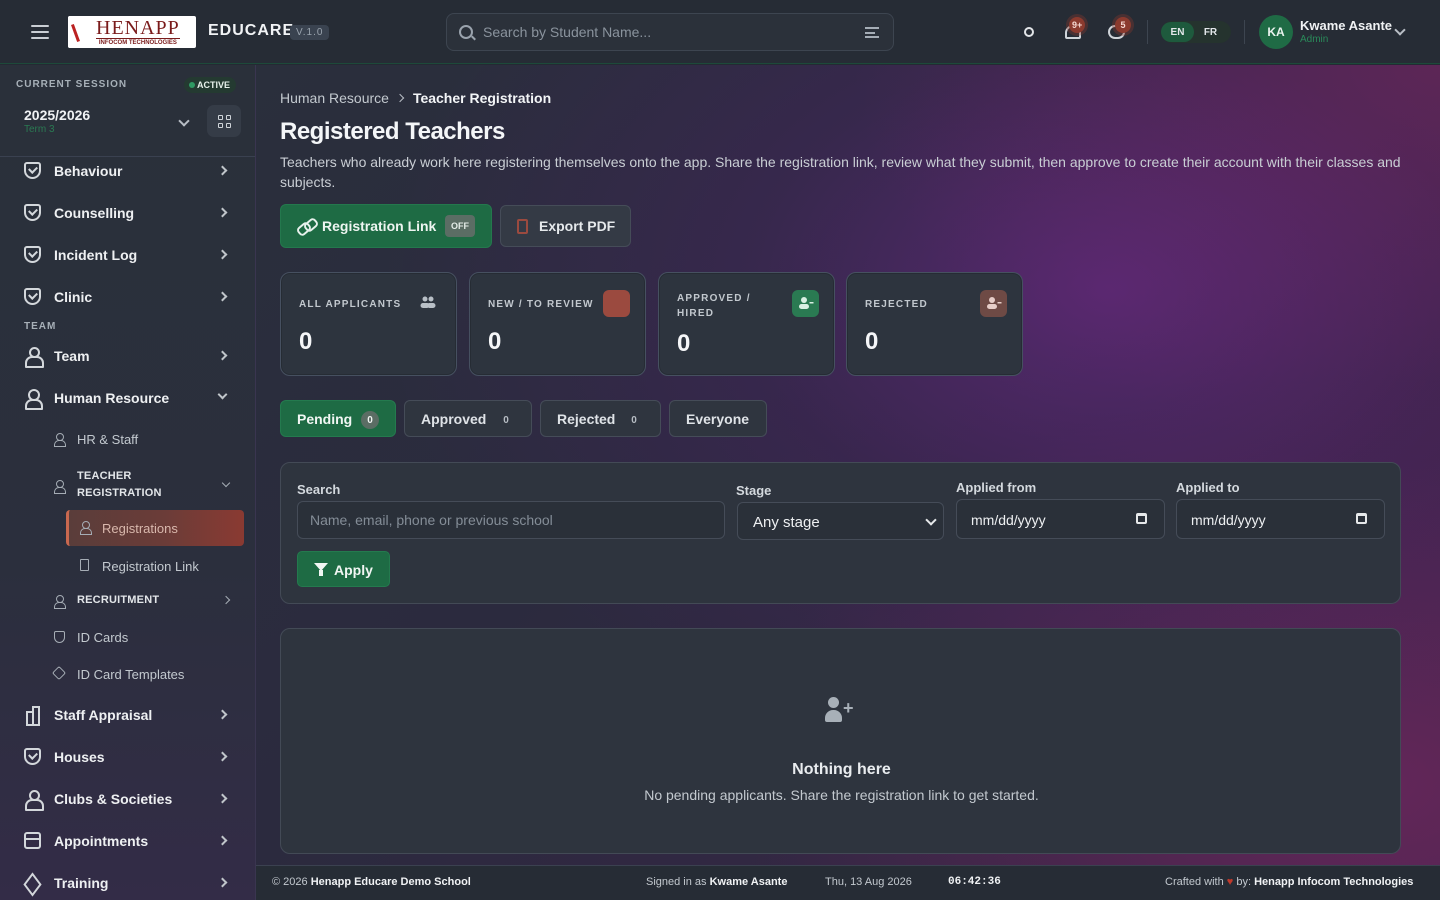 The width and height of the screenshot is (1440, 900). What do you see at coordinates (541, 304) in the screenshot?
I see `stat-label: NEW / TO REVIEW` at bounding box center [541, 304].